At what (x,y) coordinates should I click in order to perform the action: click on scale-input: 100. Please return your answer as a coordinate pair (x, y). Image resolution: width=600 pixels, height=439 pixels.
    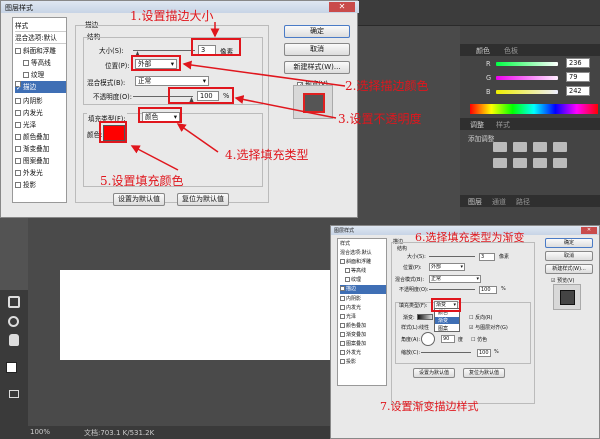
    Looking at the image, I should click on (484, 353).